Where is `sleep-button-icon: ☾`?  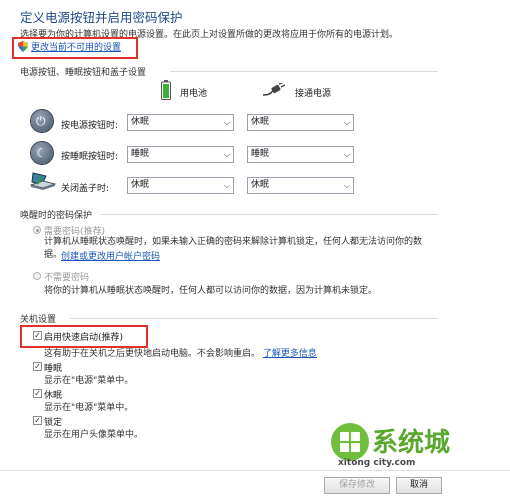 sleep-button-icon: ☾ is located at coordinates (42, 153).